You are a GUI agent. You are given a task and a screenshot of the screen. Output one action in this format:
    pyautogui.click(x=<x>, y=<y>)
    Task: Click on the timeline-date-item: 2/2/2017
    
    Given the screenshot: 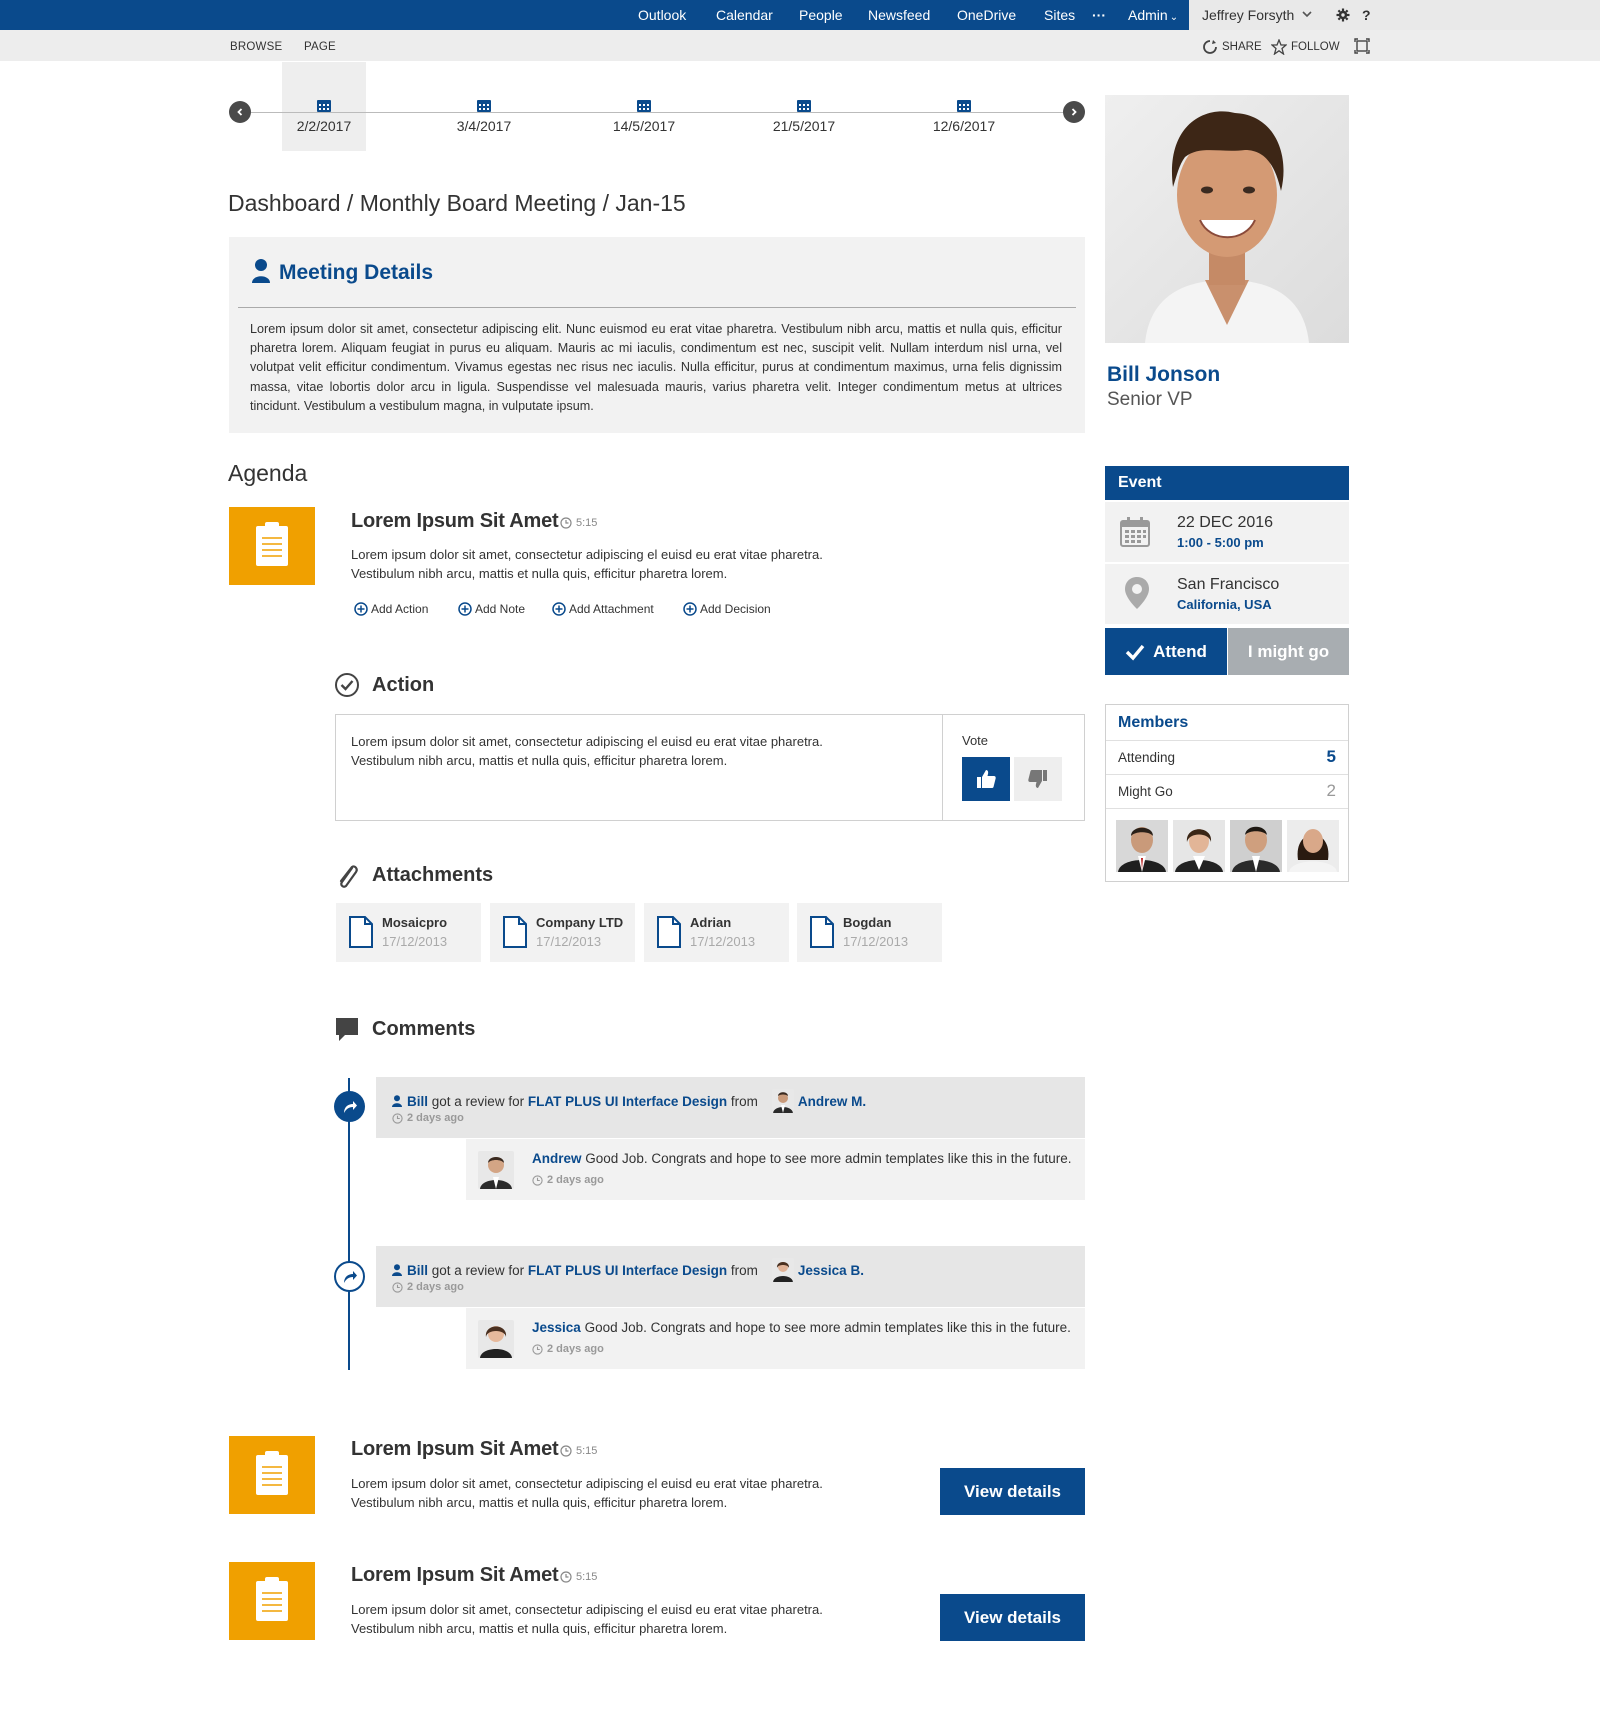 What is the action you would take?
    pyautogui.click(x=324, y=116)
    